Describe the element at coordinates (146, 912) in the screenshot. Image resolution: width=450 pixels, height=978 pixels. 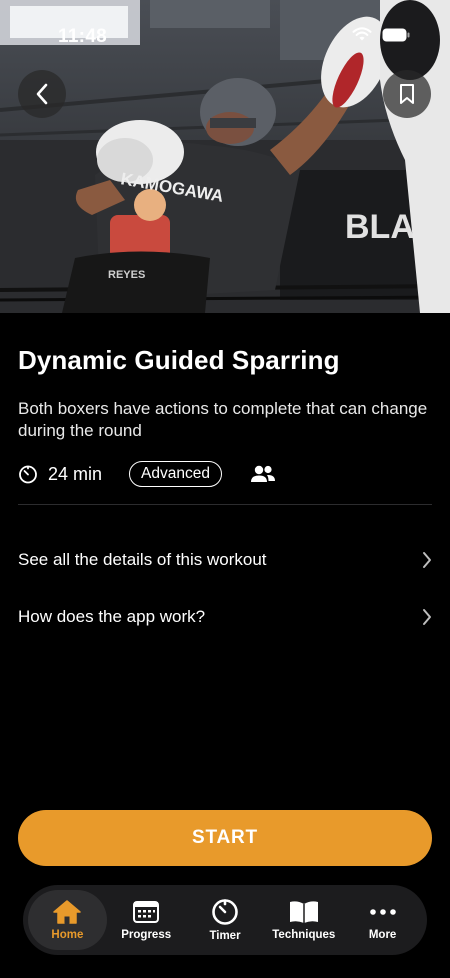
I see `calendar-icon` at that location.